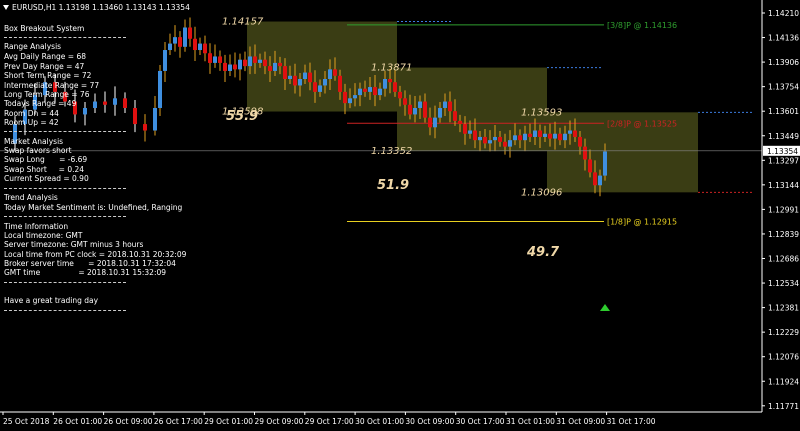 The width and height of the screenshot is (800, 431). I want to click on time-tick-label: 29 Oct 01:00, so click(228, 421).